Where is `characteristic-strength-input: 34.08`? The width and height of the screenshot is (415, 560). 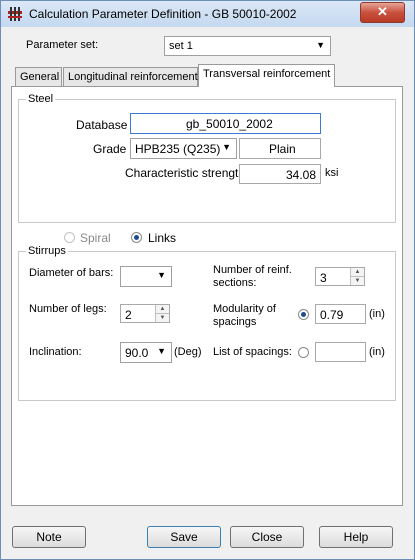 characteristic-strength-input: 34.08 is located at coordinates (280, 174).